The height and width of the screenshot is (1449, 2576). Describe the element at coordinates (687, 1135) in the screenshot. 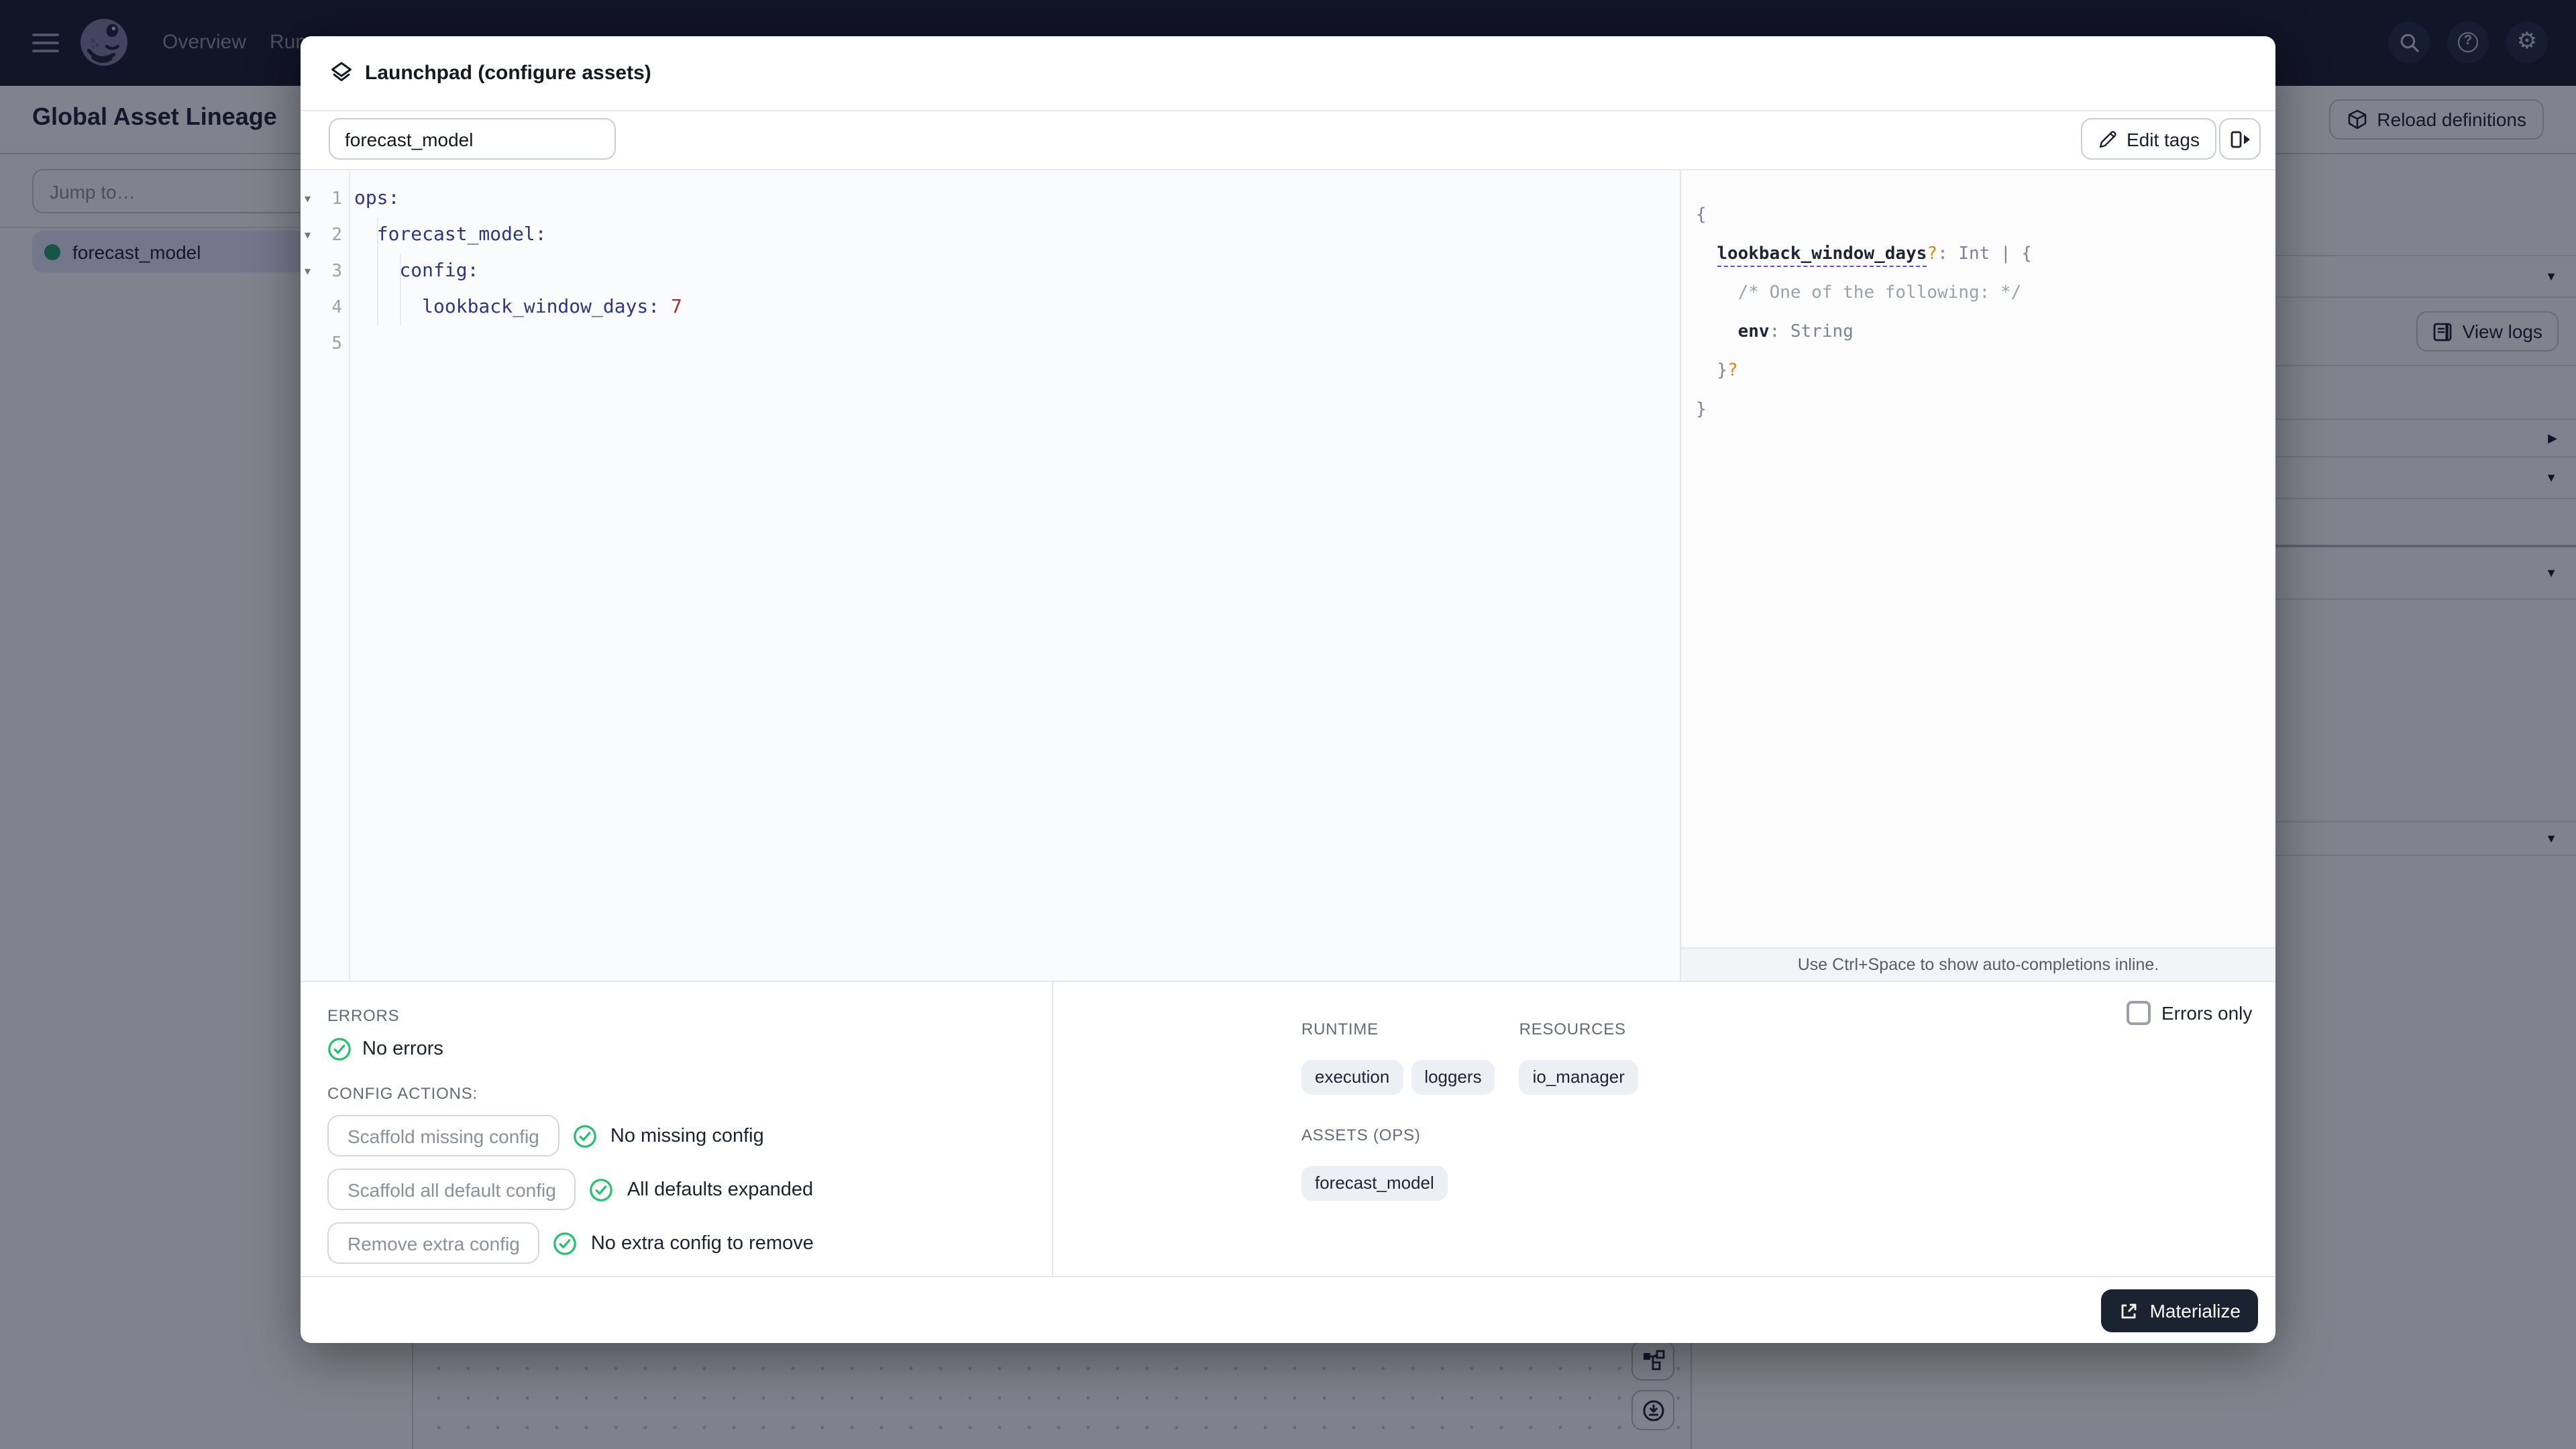

I see `config-action-status: No missing config` at that location.